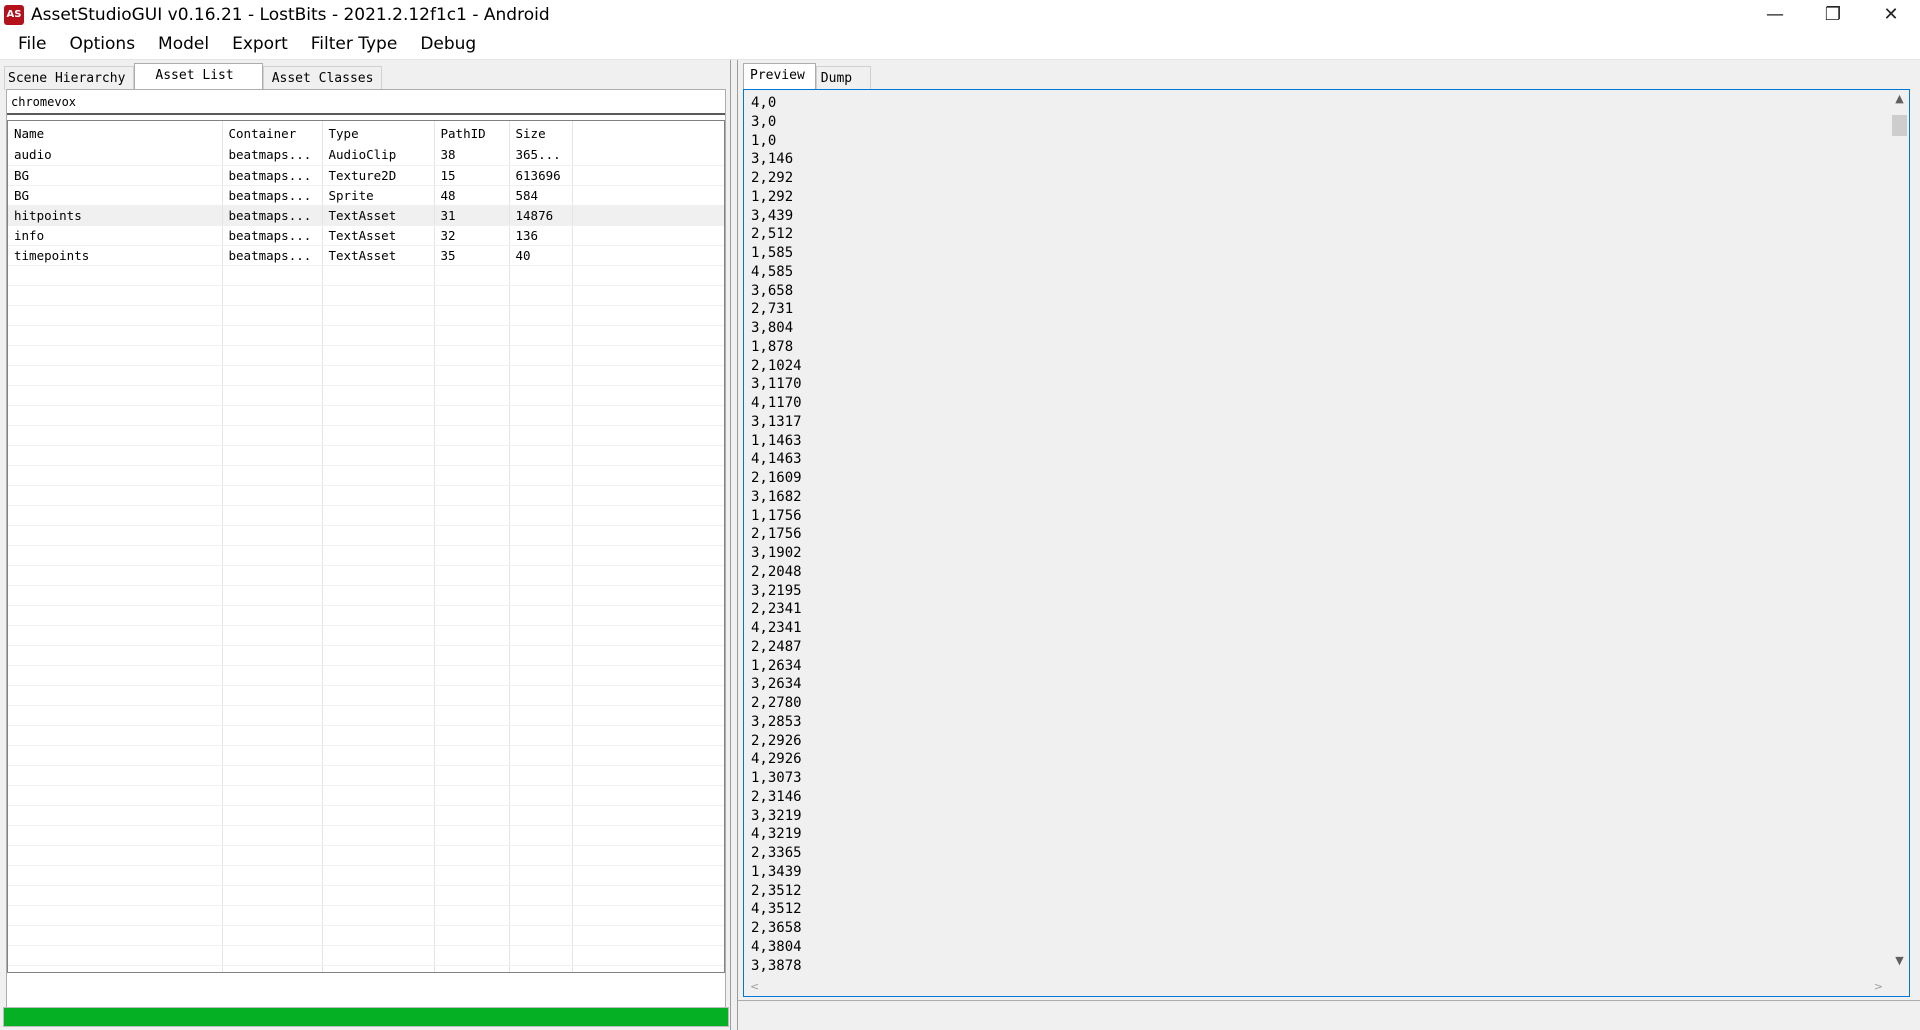  What do you see at coordinates (183, 44) in the screenshot?
I see `menu-model: Model` at bounding box center [183, 44].